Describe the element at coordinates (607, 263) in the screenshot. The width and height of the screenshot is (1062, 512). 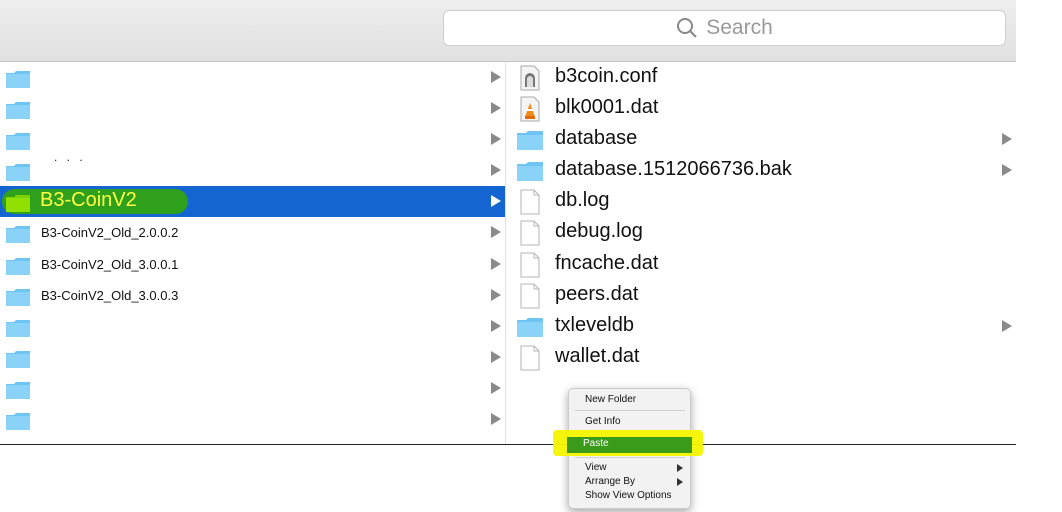
I see `file-name: fncache.dat` at that location.